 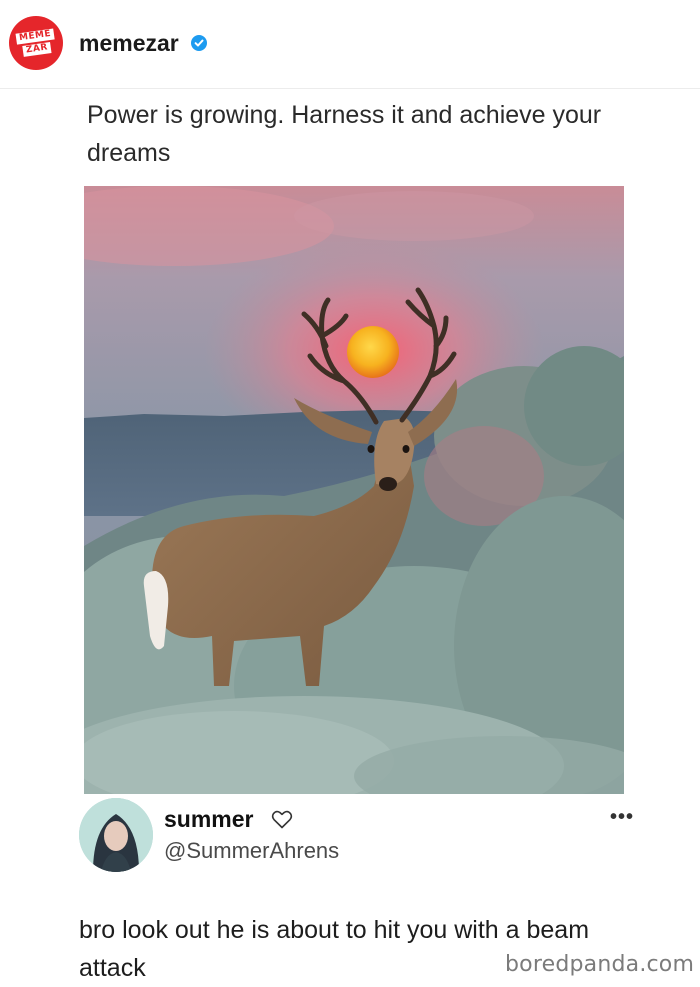 I want to click on reply-display-name: summer, so click(x=208, y=819).